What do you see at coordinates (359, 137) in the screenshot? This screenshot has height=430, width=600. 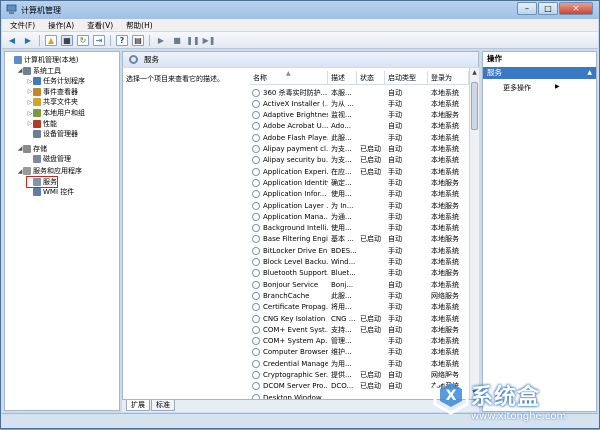 I see `table-row: Adobe Flash Playe... 此服... 手动 本地系统` at bounding box center [359, 137].